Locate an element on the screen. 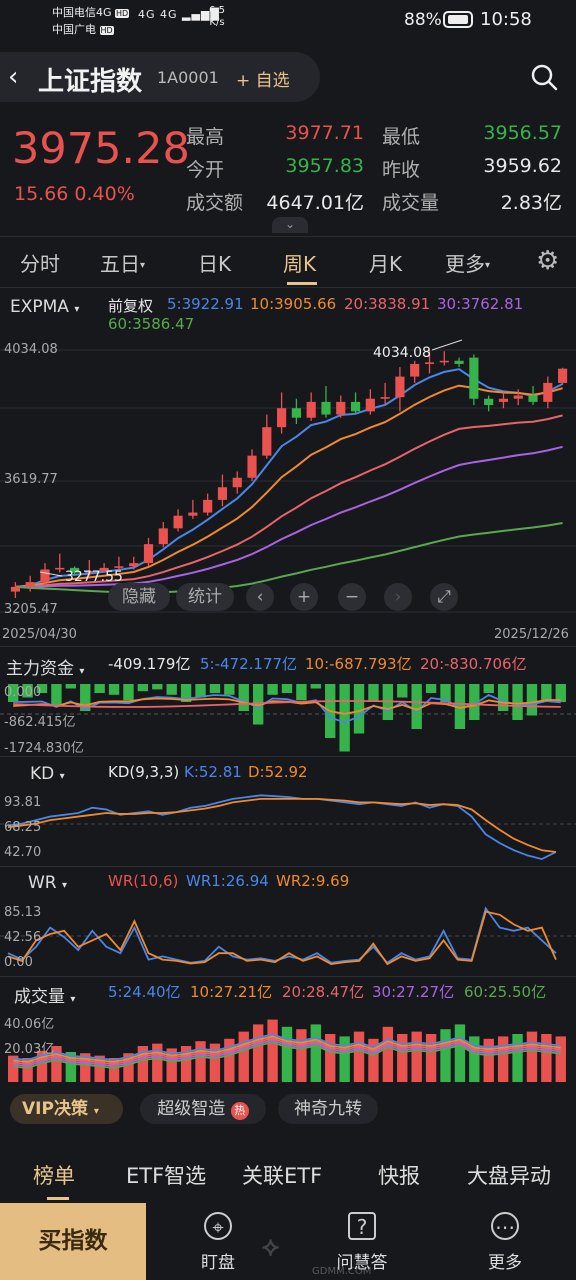 The width and height of the screenshot is (576, 1280). hot-icon: 热 is located at coordinates (239, 1111).